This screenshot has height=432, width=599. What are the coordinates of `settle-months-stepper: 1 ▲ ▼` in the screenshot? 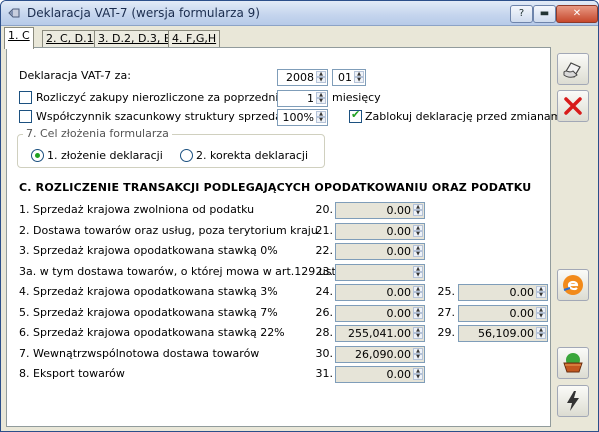 It's located at (302, 98).